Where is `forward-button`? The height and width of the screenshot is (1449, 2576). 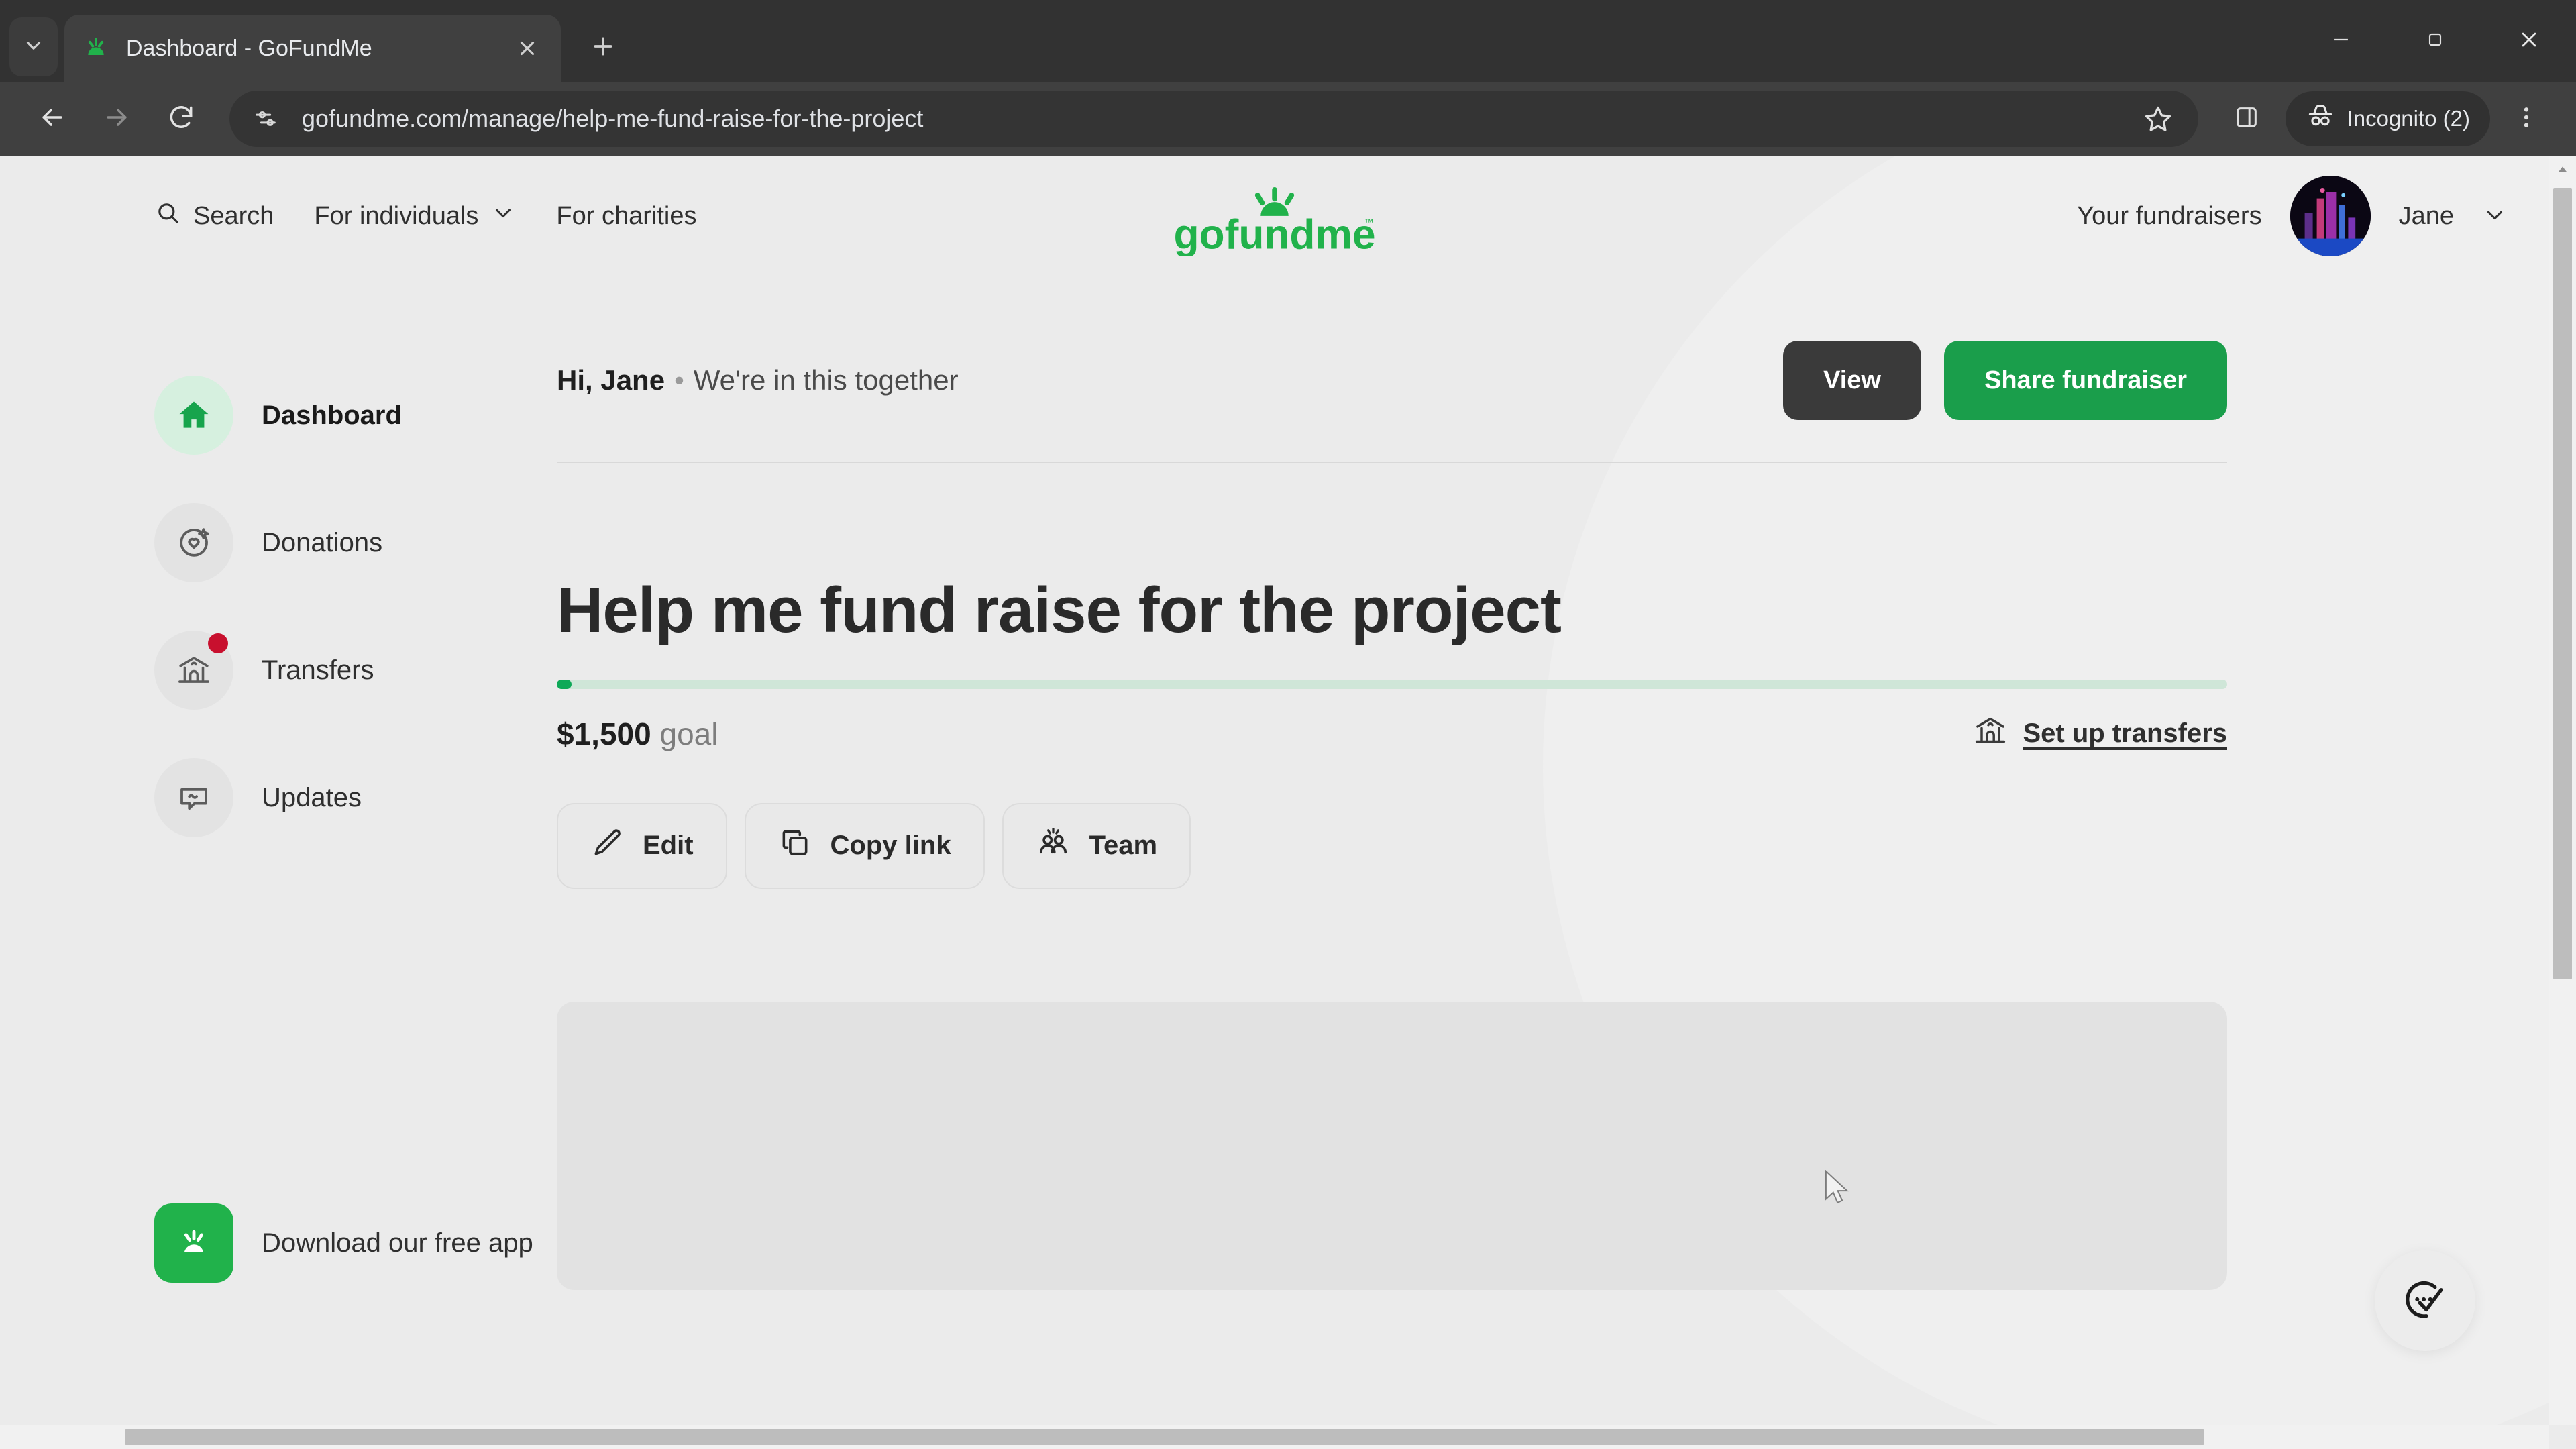 forward-button is located at coordinates (116, 118).